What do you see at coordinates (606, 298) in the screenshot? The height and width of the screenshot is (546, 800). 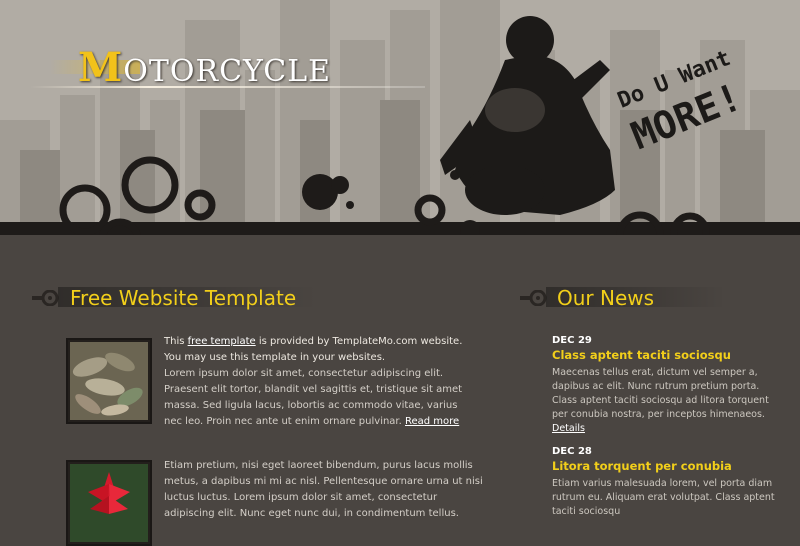 I see `news-heading: Our News` at bounding box center [606, 298].